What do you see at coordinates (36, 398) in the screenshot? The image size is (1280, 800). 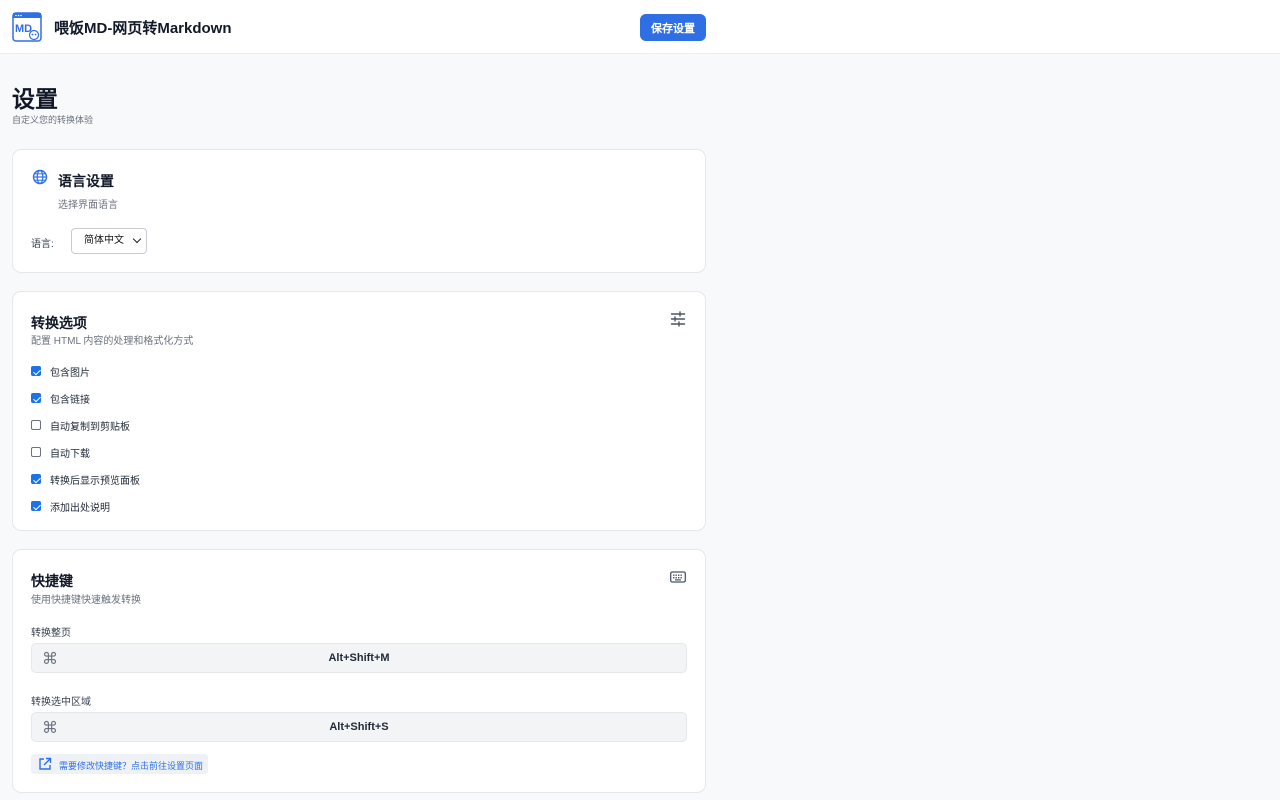 I see `checkbox-include-links` at bounding box center [36, 398].